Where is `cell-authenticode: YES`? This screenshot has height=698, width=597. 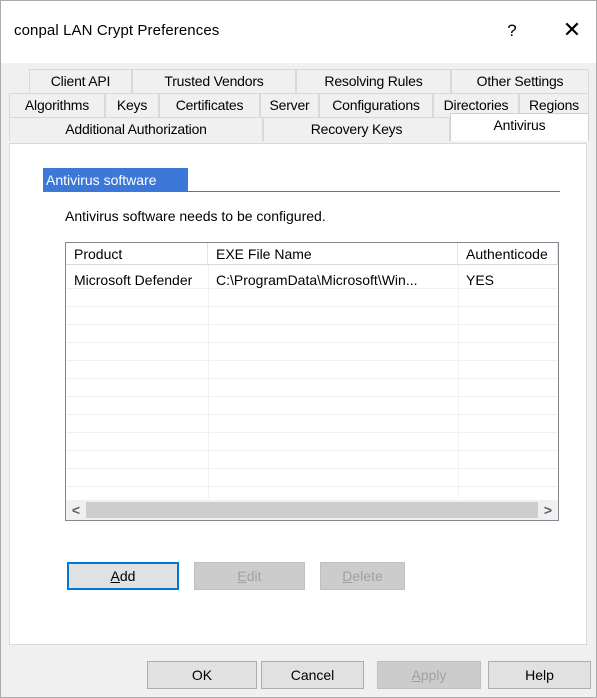 cell-authenticode: YES is located at coordinates (480, 280).